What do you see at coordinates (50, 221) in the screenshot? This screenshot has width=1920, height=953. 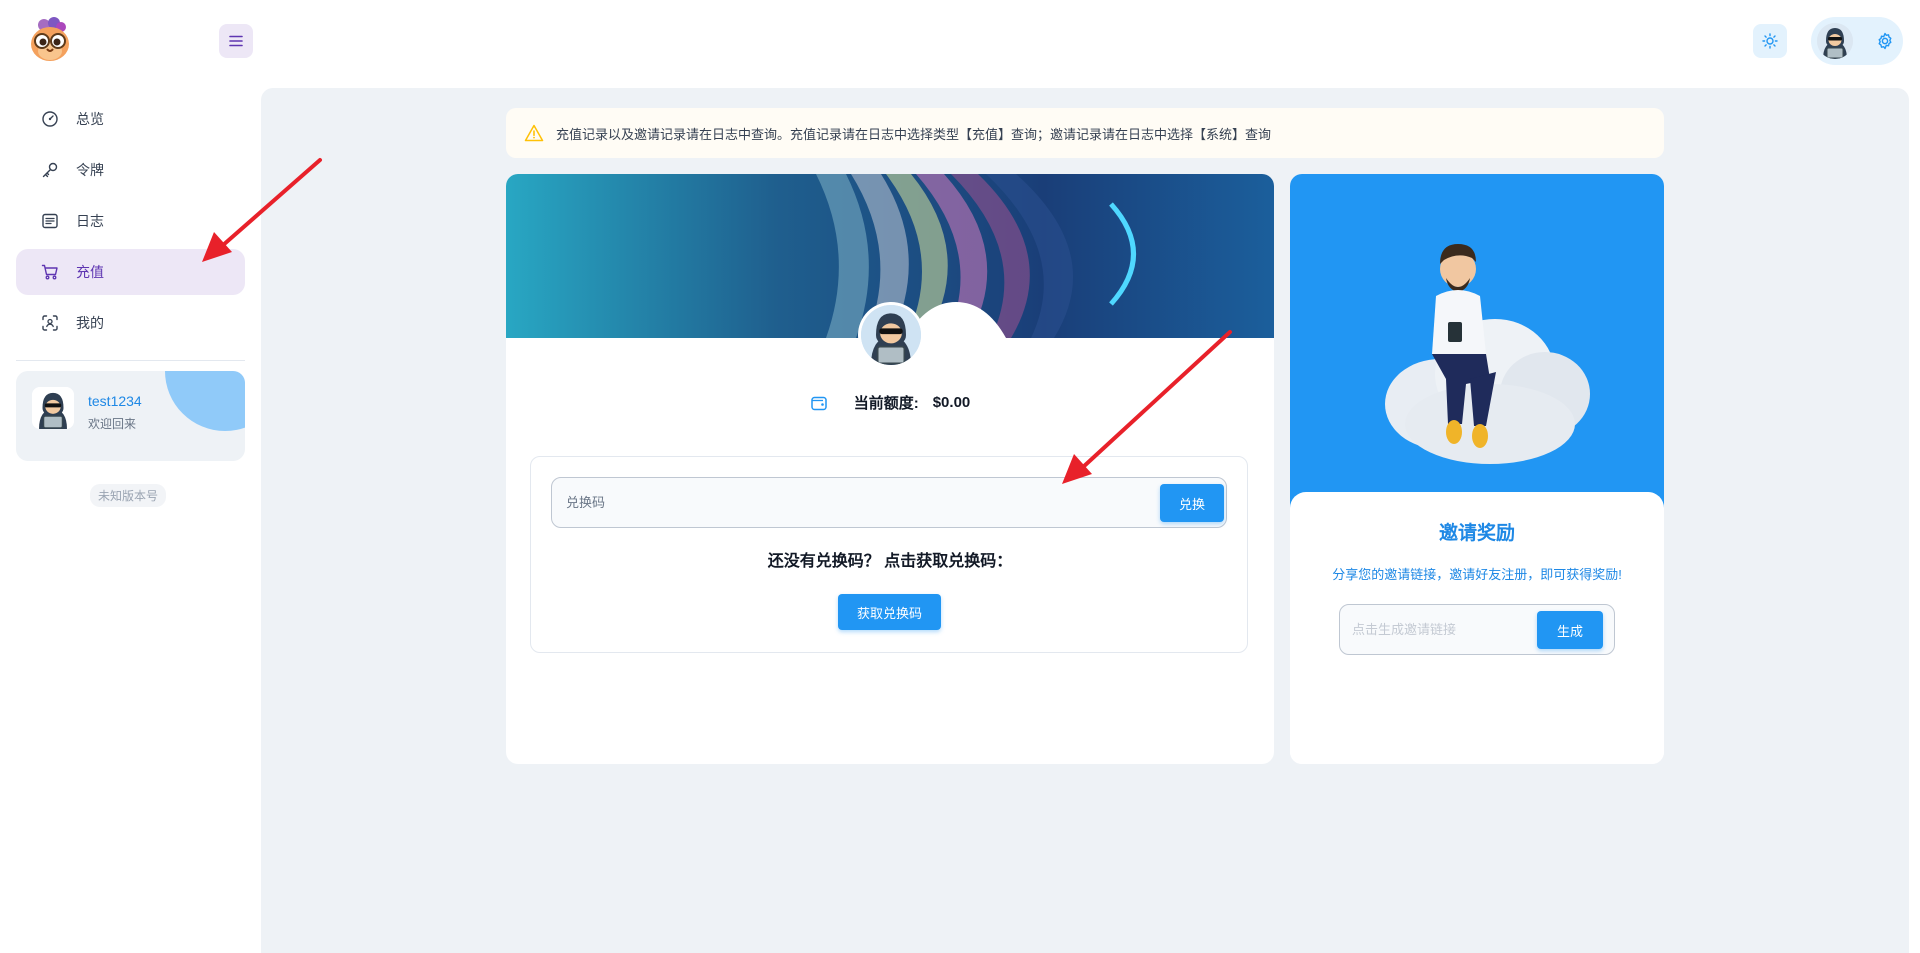 I see `article-list-icon` at bounding box center [50, 221].